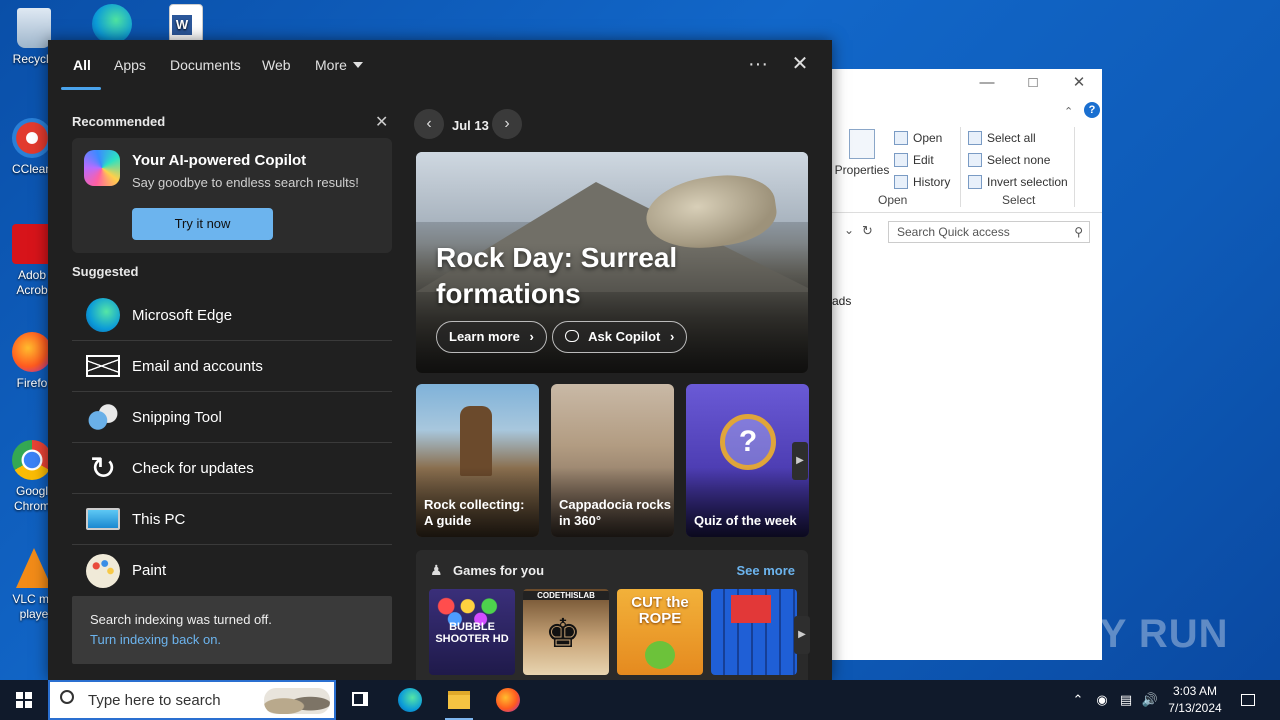 This screenshot has width=1280, height=720. What do you see at coordinates (1126, 700) in the screenshot?
I see `network-icon: ▤` at bounding box center [1126, 700].